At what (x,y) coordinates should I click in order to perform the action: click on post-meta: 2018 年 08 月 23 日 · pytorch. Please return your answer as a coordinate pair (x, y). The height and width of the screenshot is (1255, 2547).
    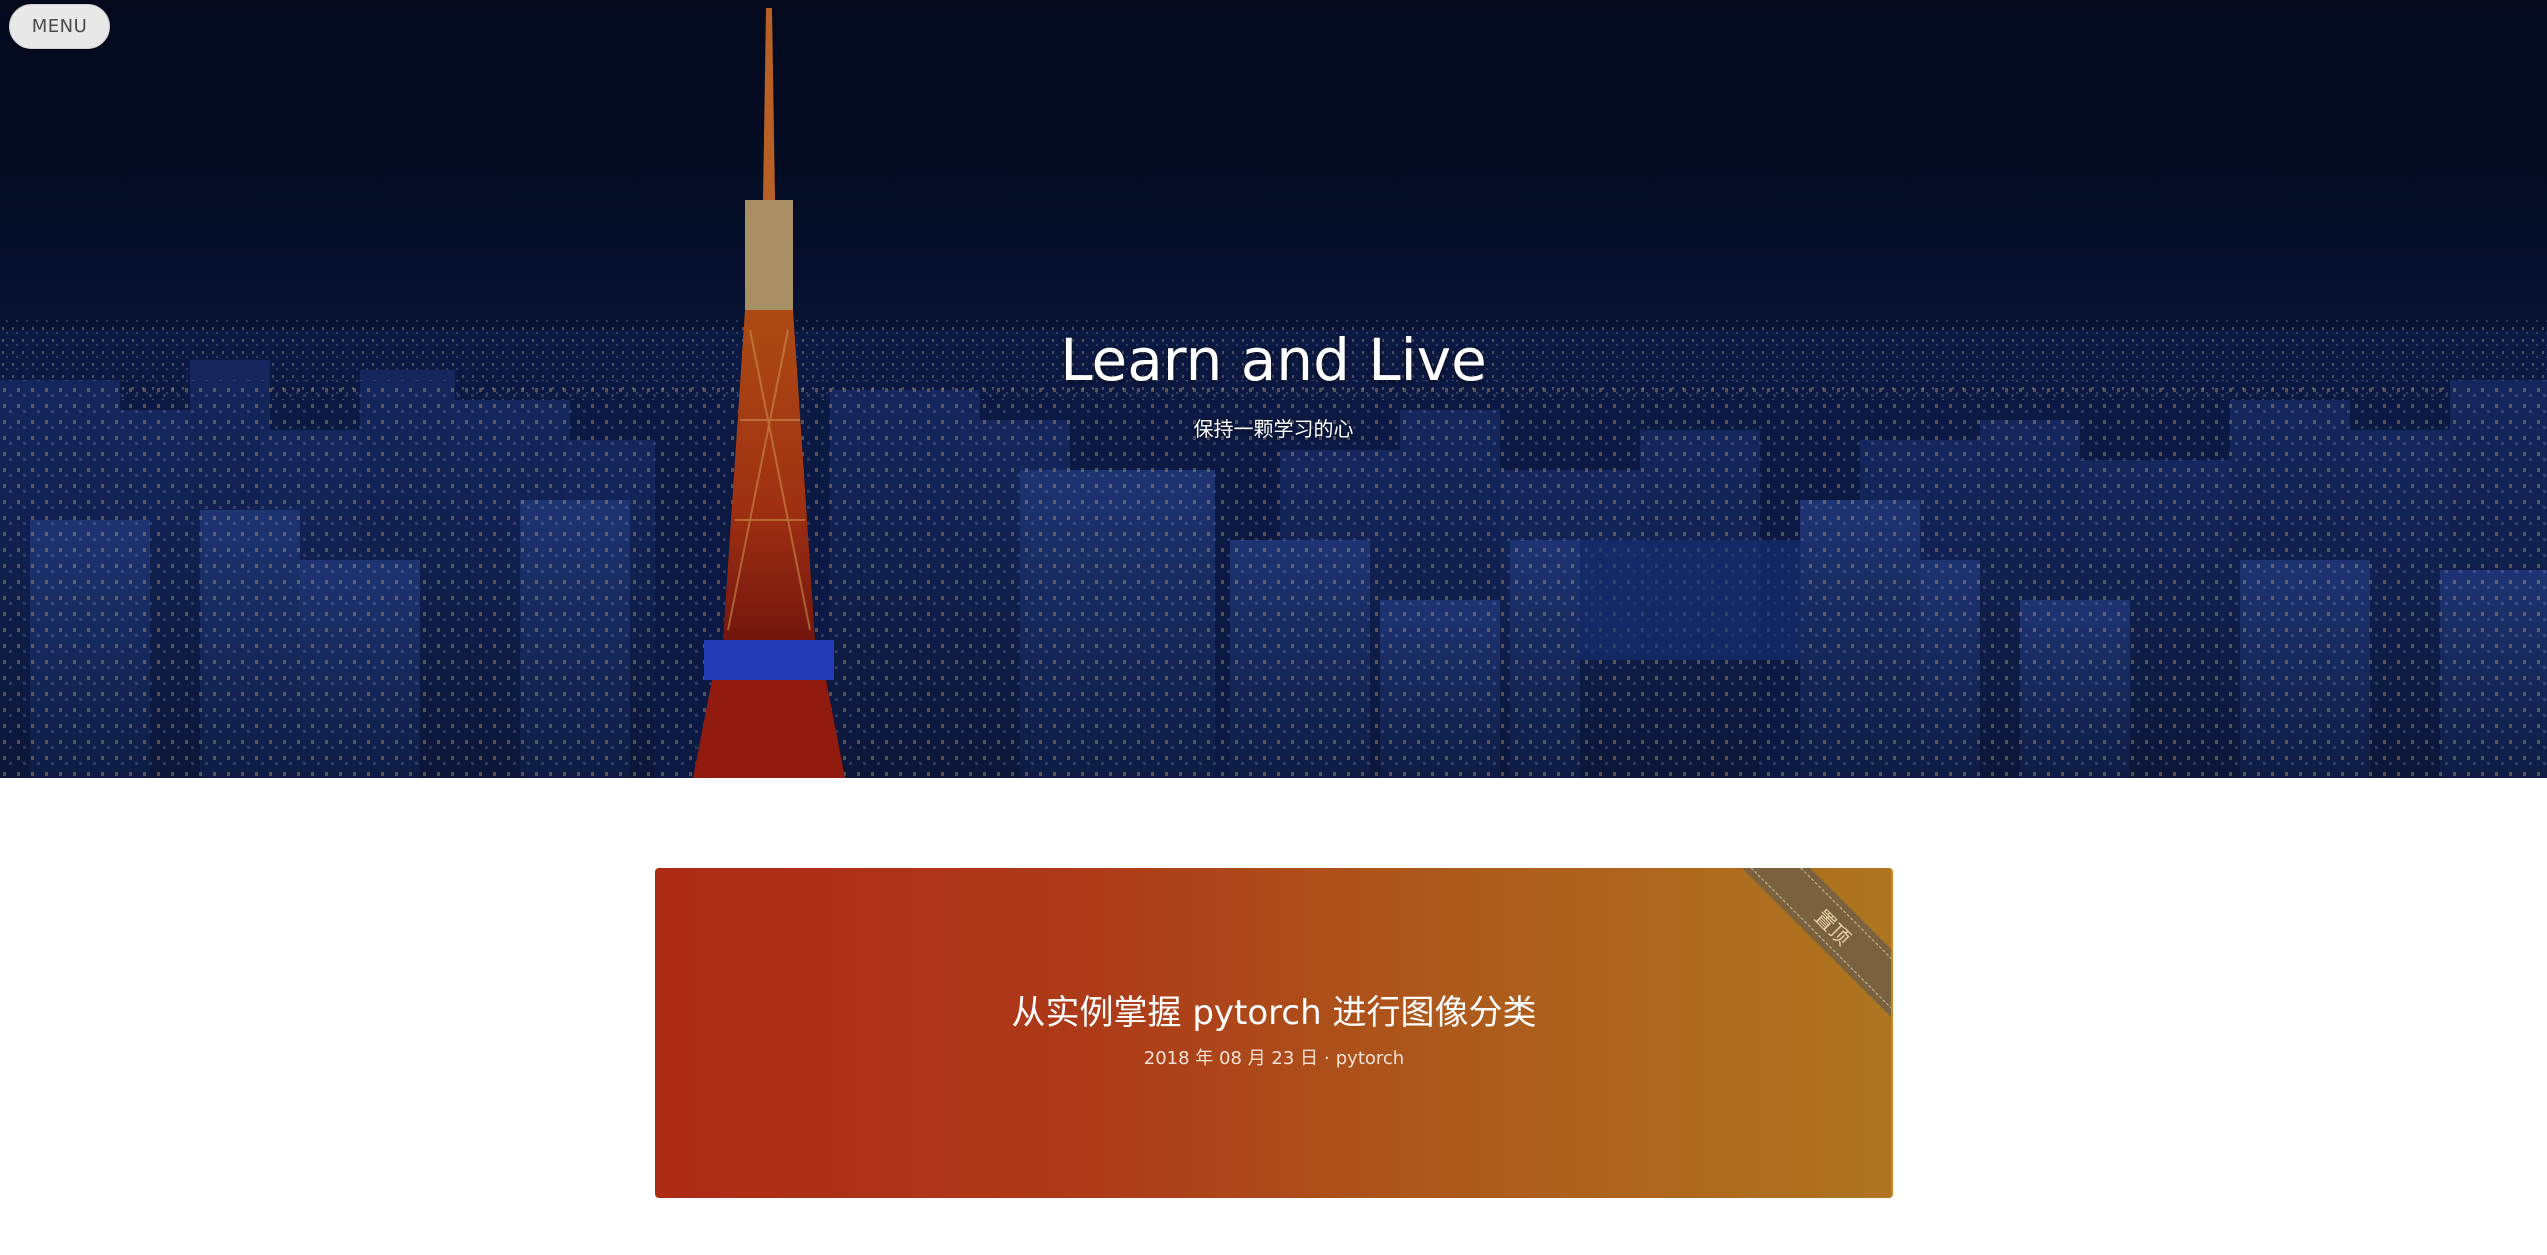
    Looking at the image, I should click on (1273, 1059).